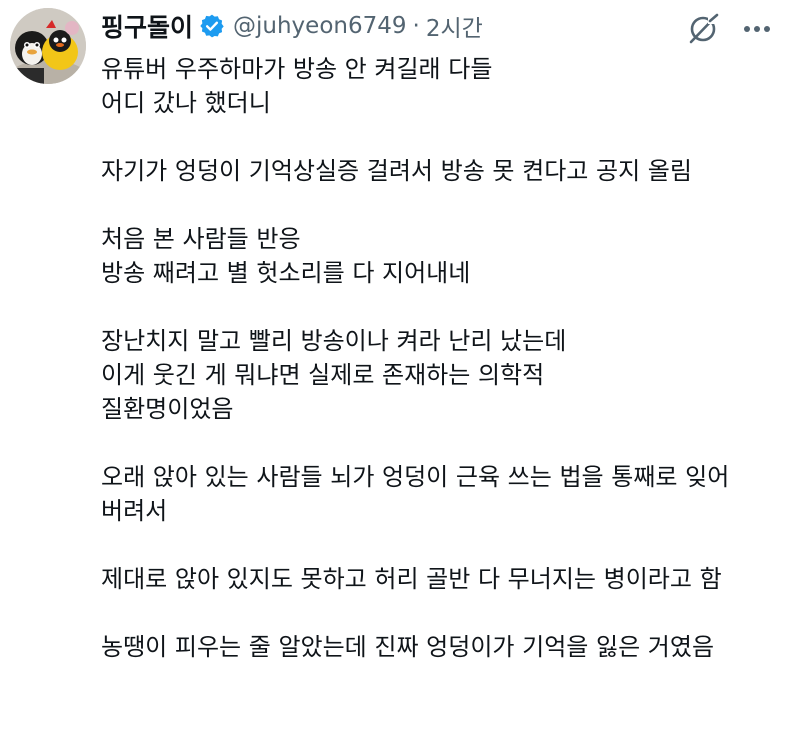  I want to click on author-handle: @juhyeon6749, so click(320, 26).